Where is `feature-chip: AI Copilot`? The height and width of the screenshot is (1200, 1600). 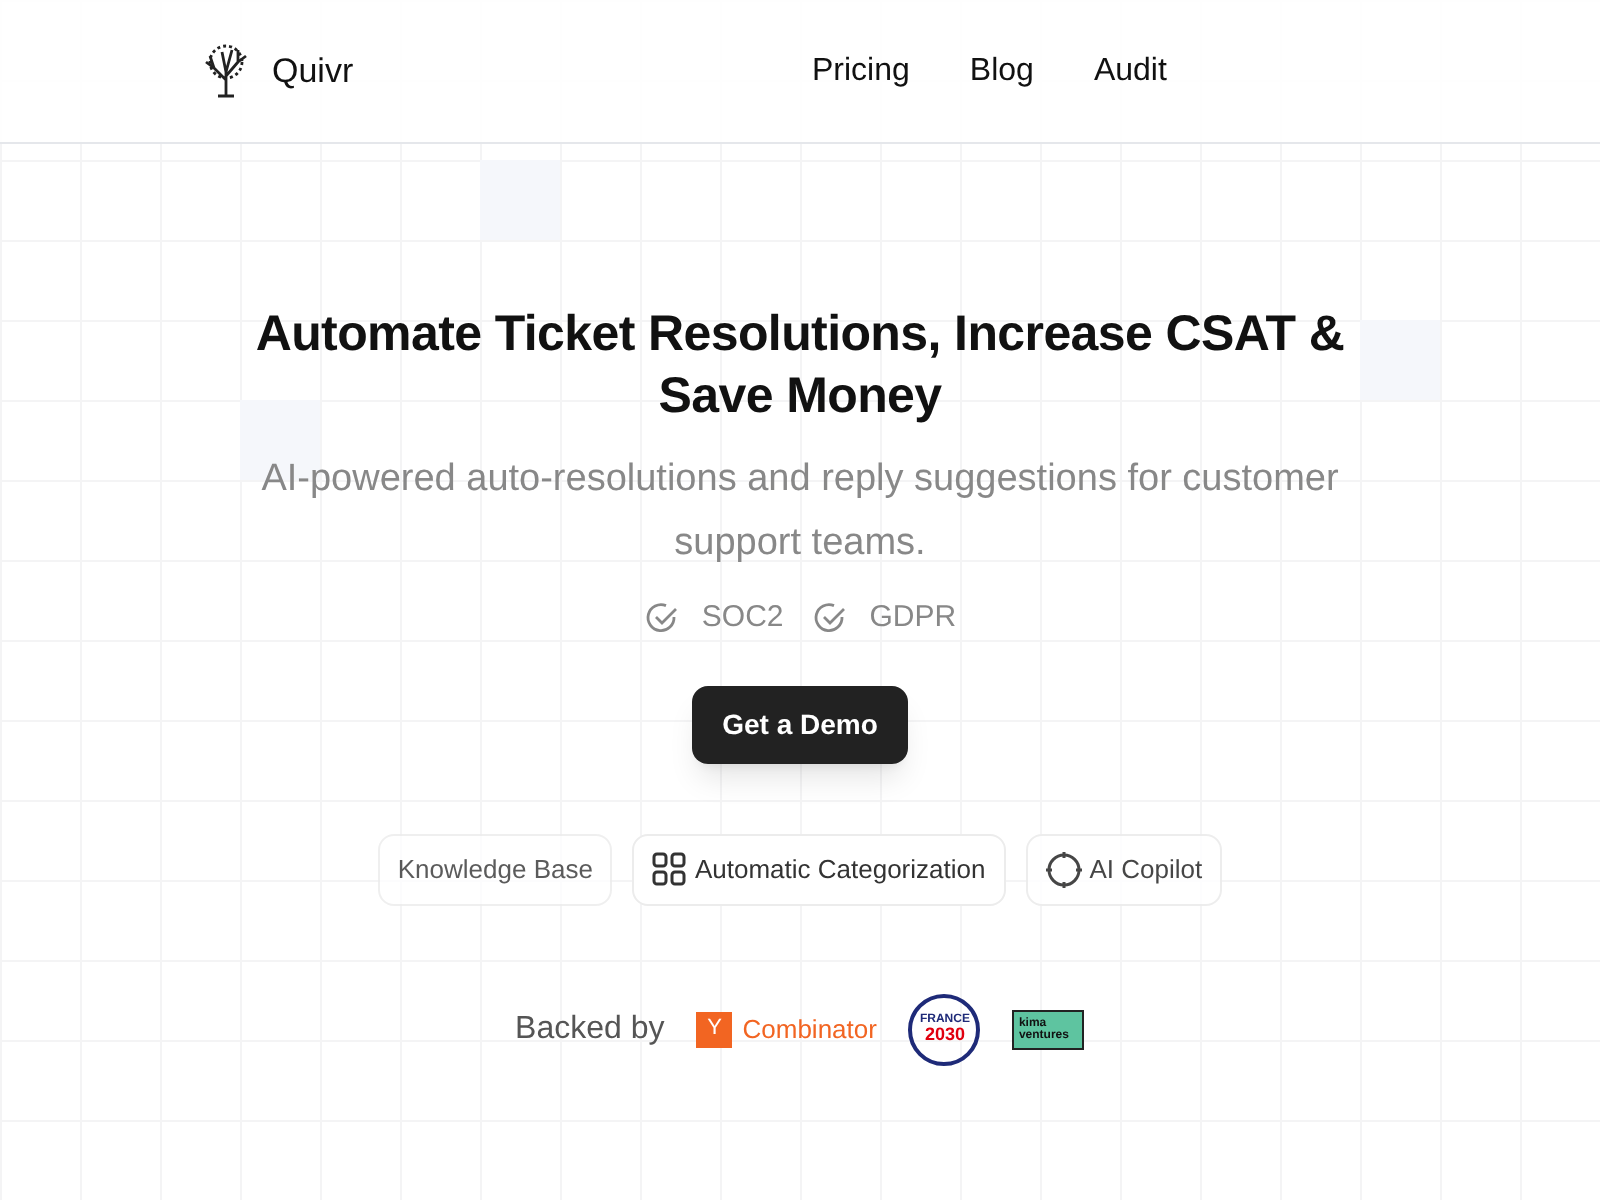 feature-chip: AI Copilot is located at coordinates (1124, 869).